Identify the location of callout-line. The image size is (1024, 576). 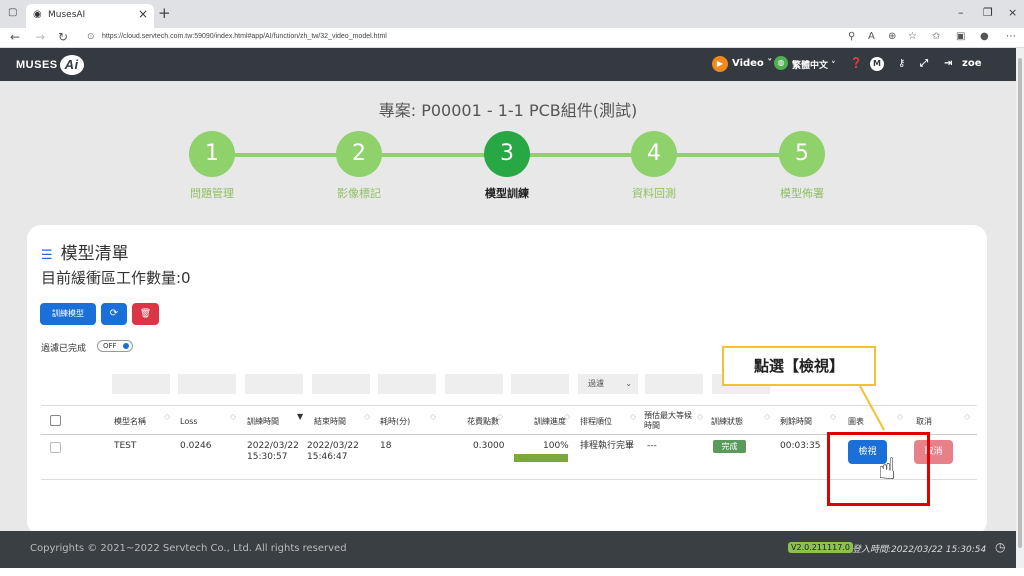
(872, 408).